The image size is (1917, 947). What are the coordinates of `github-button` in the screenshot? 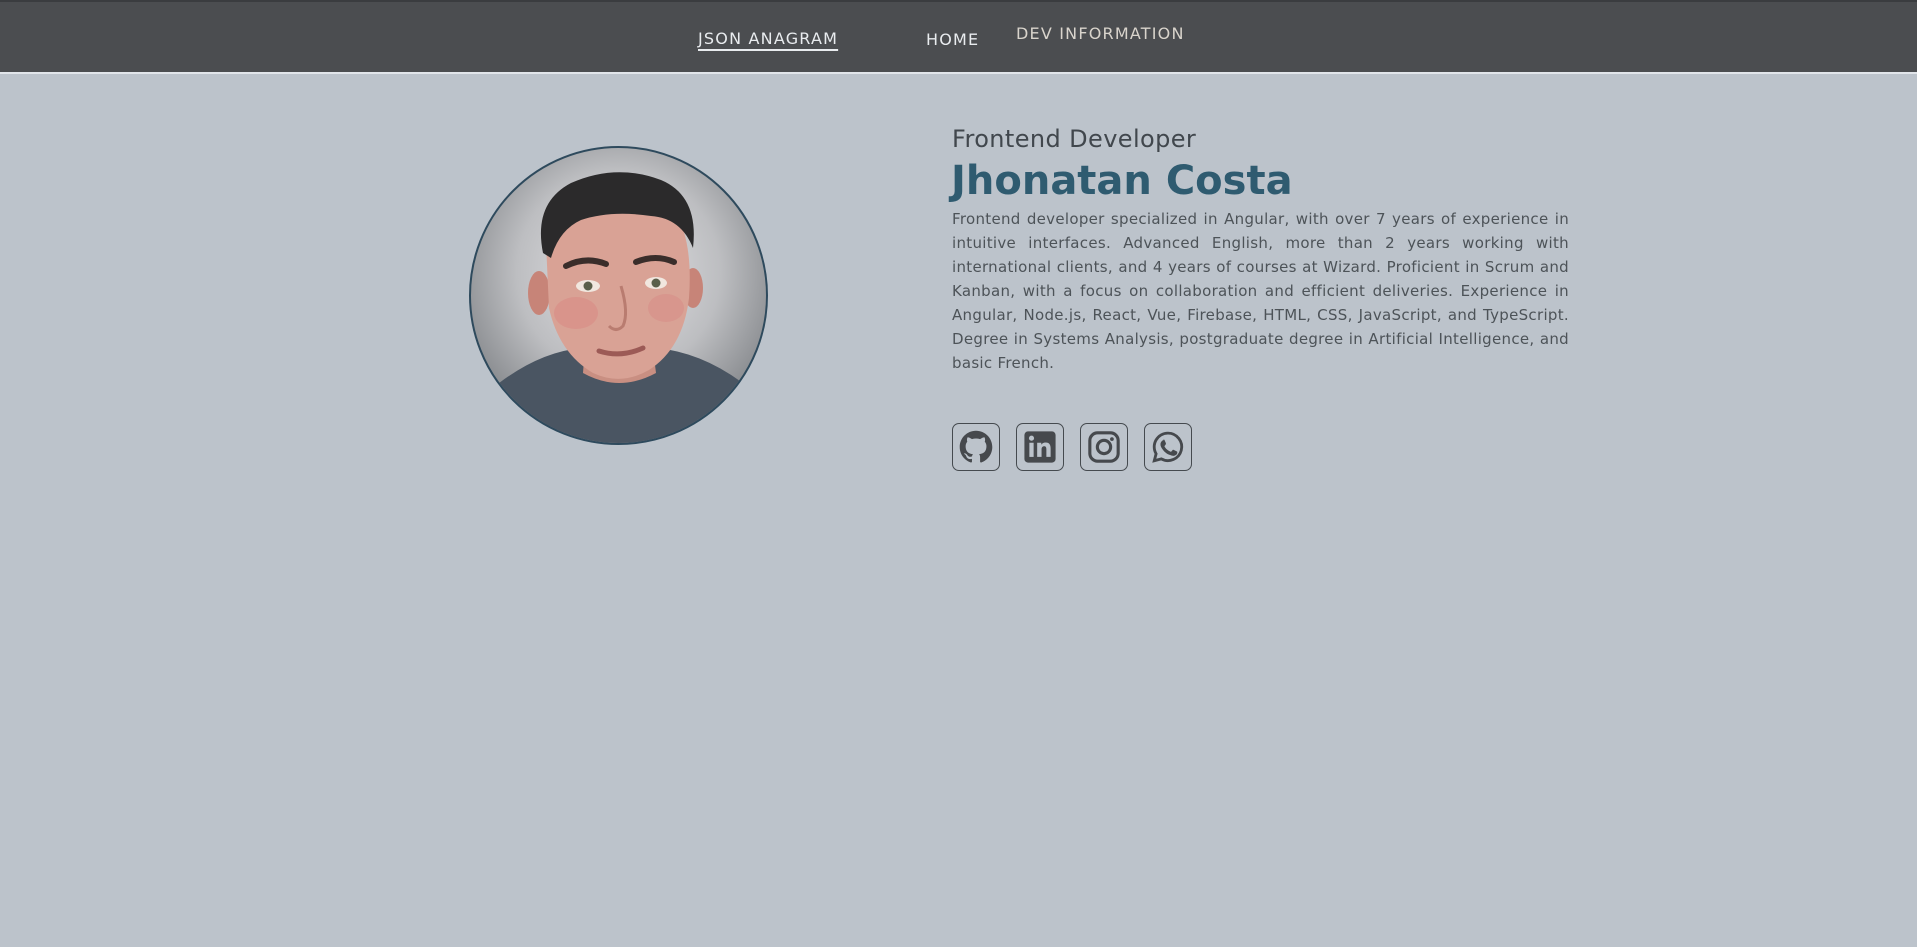 It's located at (976, 447).